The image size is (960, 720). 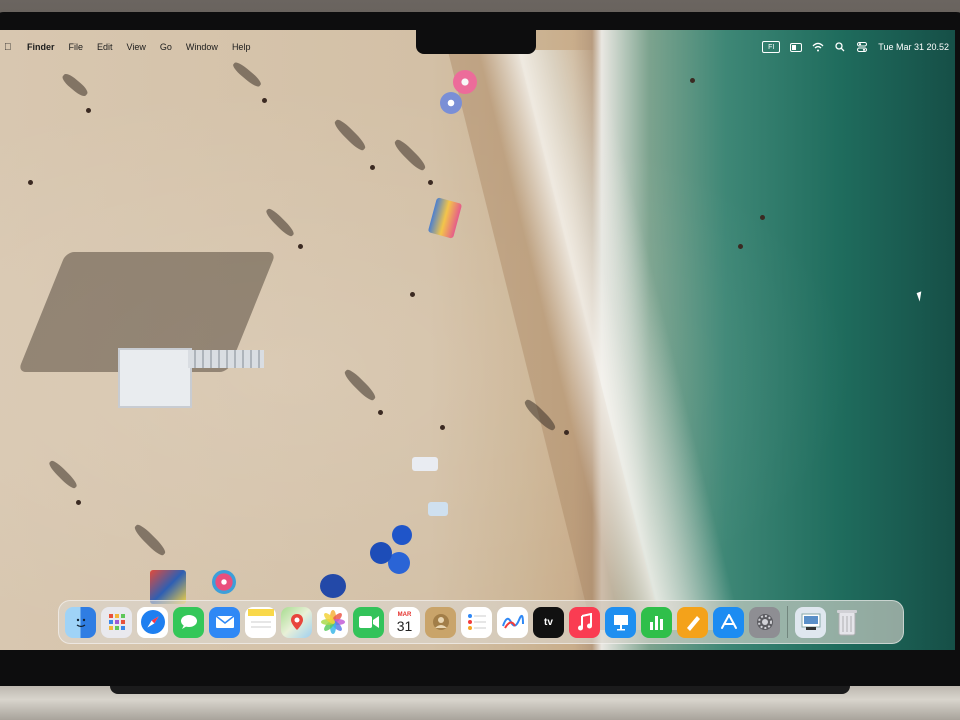 What do you see at coordinates (76, 47) in the screenshot?
I see `menu-file: File` at bounding box center [76, 47].